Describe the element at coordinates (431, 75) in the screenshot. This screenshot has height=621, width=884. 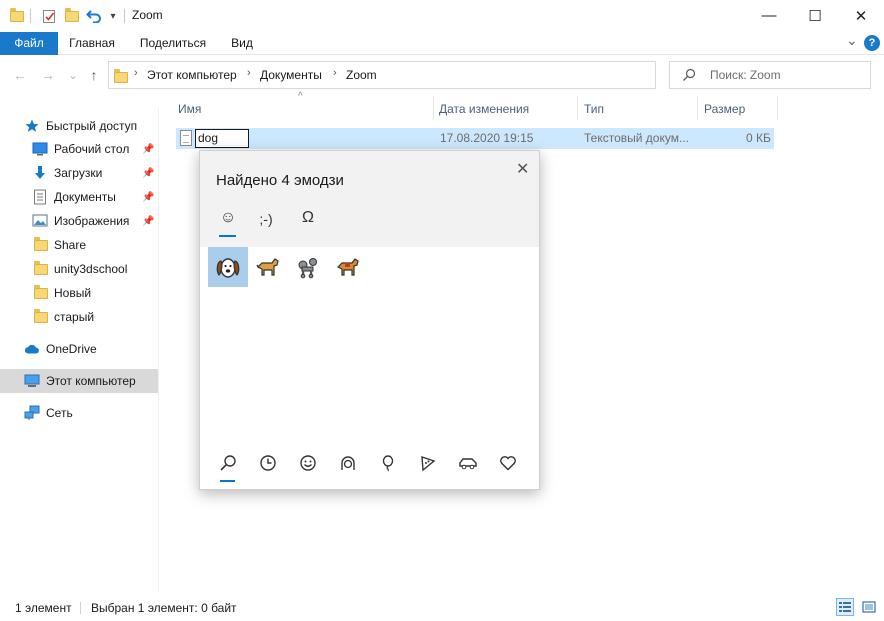
I see `address-bar: › Этот компьютер › Документы › Zoom ⌄ ↻` at that location.